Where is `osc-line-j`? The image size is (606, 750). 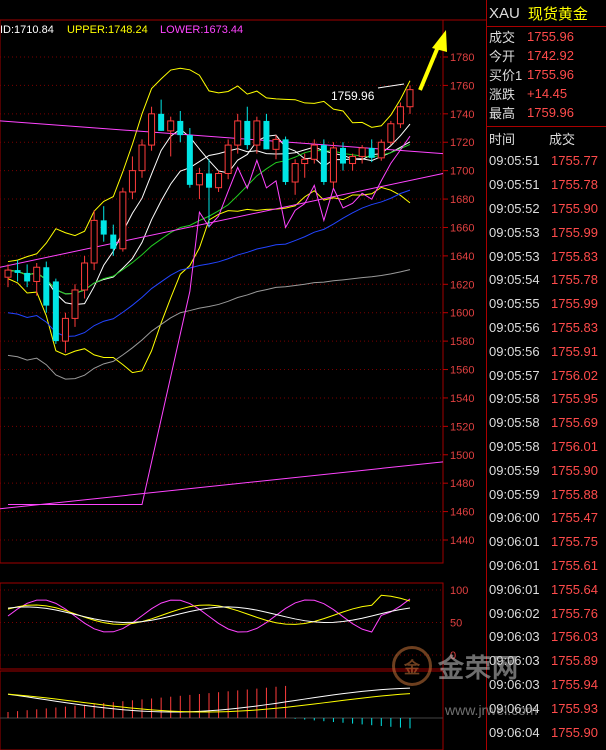 osc-line-j is located at coordinates (209, 614).